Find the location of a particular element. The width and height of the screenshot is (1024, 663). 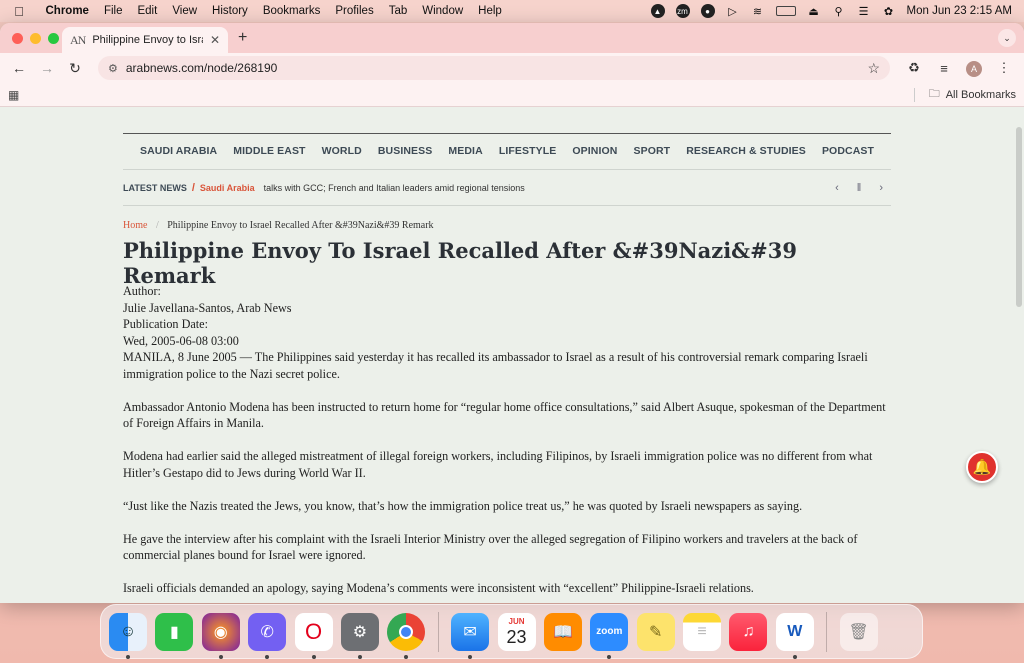

all-bookmarks-button: 🗀 All Bookmarks is located at coordinates (964, 94).